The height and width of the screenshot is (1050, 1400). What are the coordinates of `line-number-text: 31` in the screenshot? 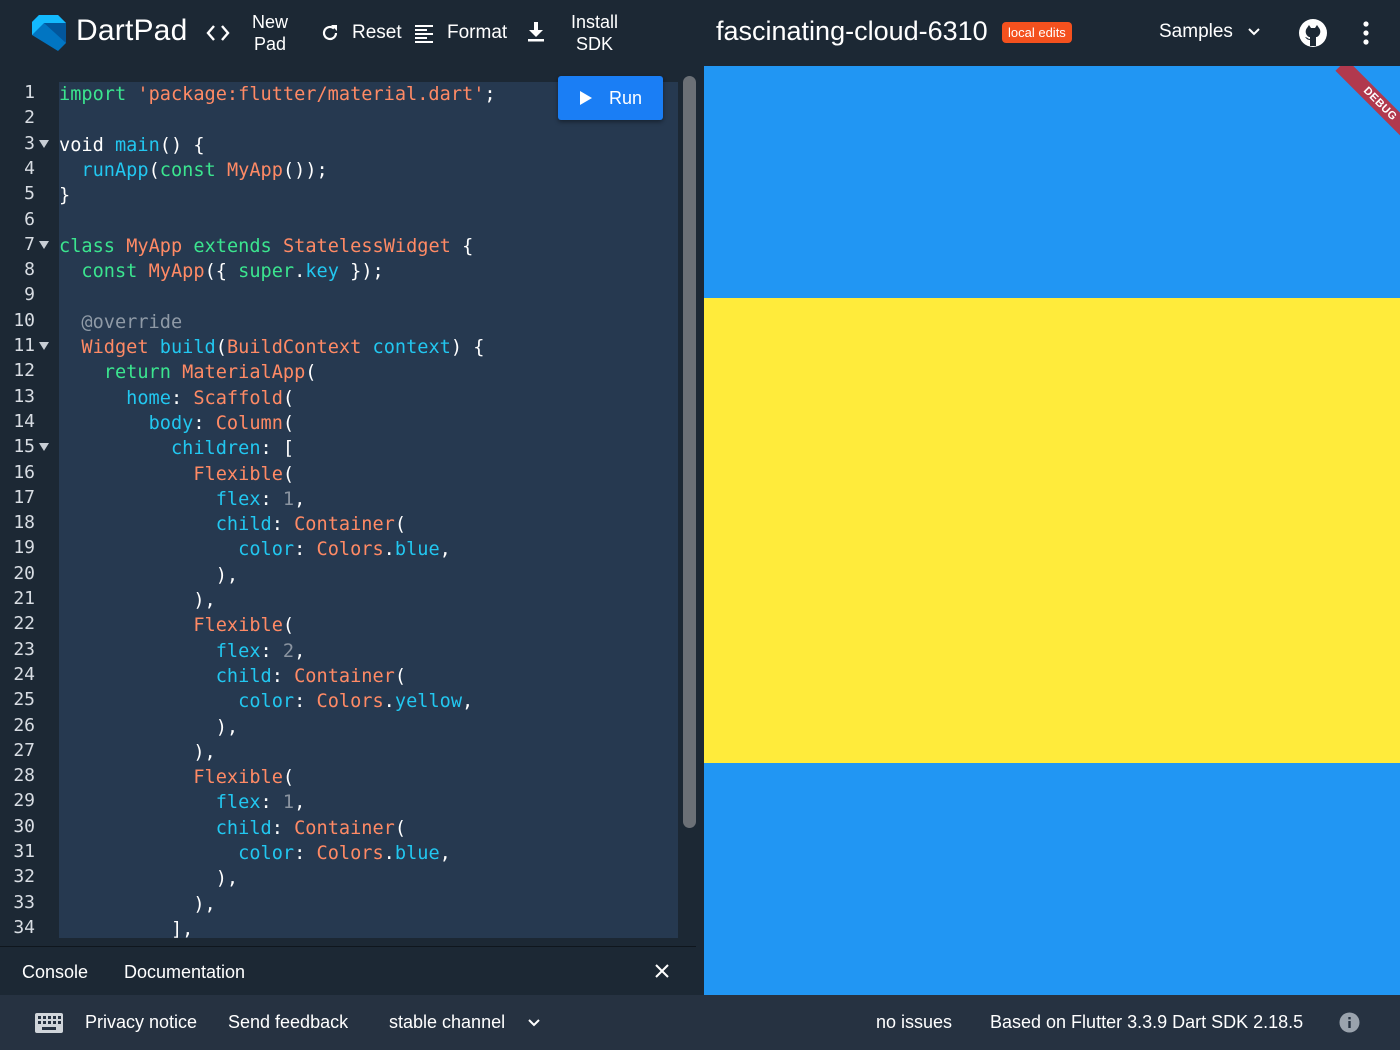 It's located at (24, 851).